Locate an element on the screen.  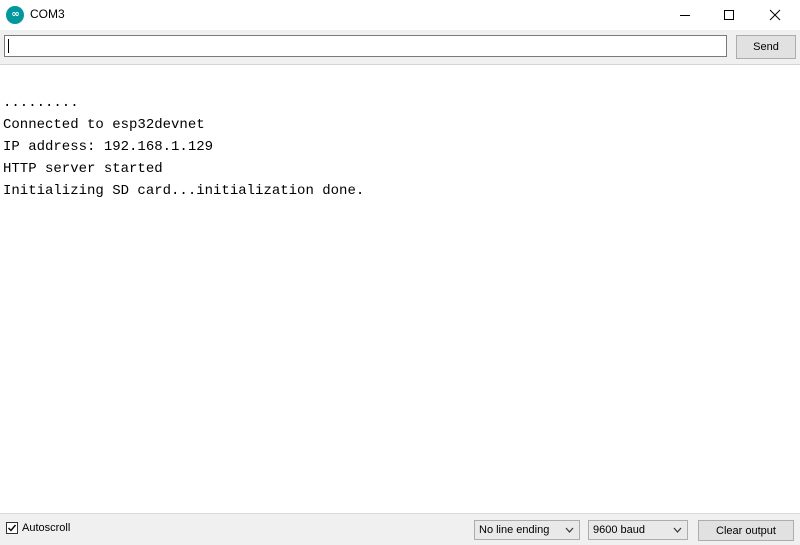
autoscroll-checkbox is located at coordinates (12, 528).